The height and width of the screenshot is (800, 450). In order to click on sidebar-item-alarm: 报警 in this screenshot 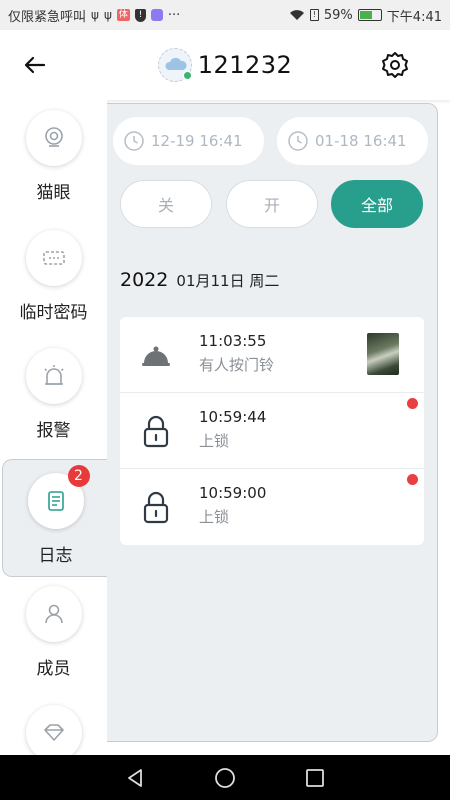, I will do `click(53, 394)`.